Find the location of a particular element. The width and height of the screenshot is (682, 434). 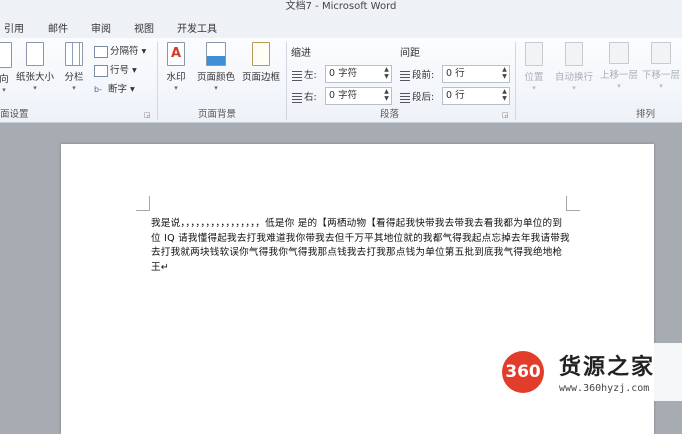

page-size-icon is located at coordinates (35, 54).